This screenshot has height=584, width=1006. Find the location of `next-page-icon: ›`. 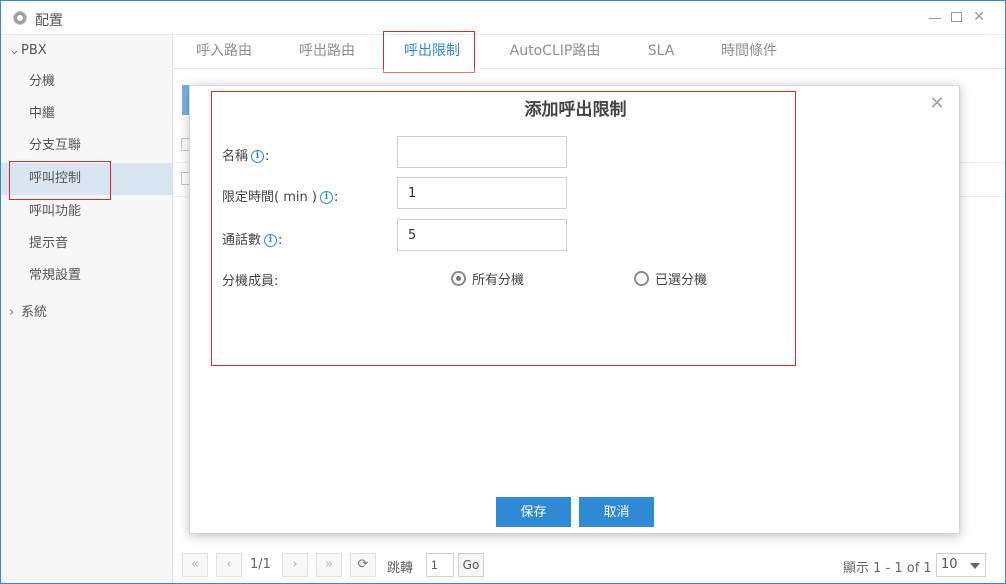

next-page-icon: › is located at coordinates (295, 565).